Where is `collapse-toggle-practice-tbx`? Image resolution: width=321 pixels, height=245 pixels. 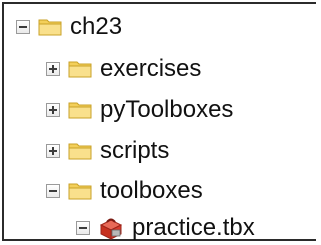 collapse-toggle-practice-tbx is located at coordinates (83, 228).